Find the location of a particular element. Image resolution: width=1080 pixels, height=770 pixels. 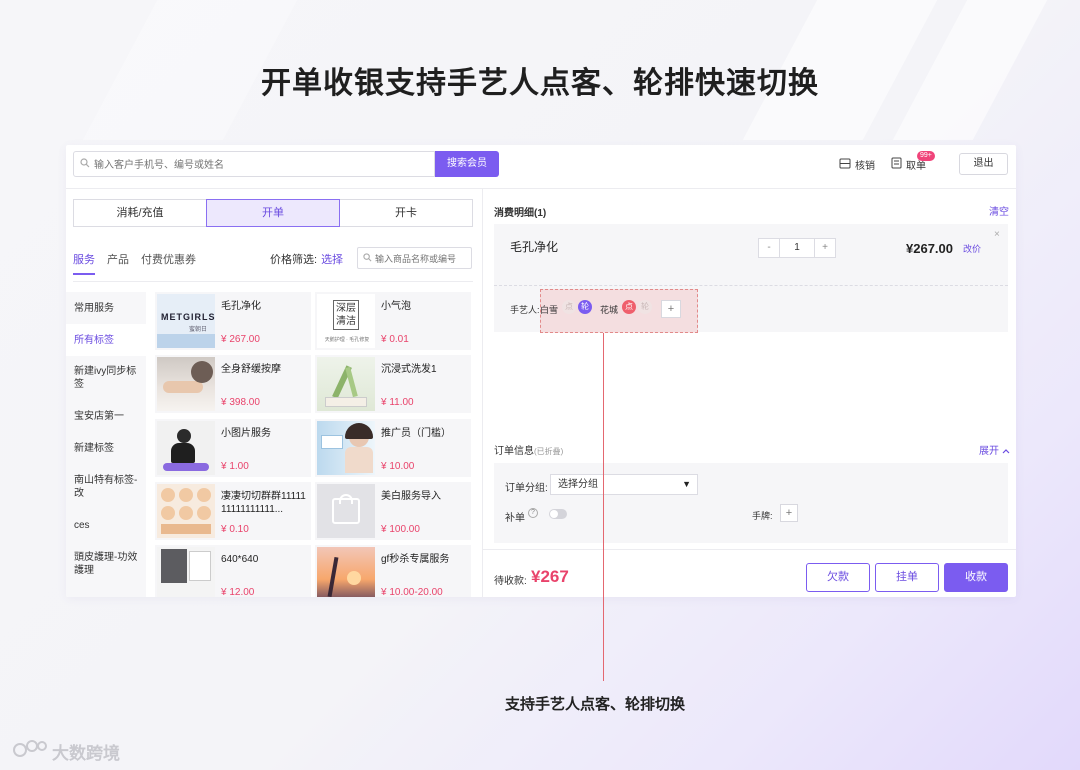

product-card: 小图片服务 ¥ 1.00 is located at coordinates (233, 448).